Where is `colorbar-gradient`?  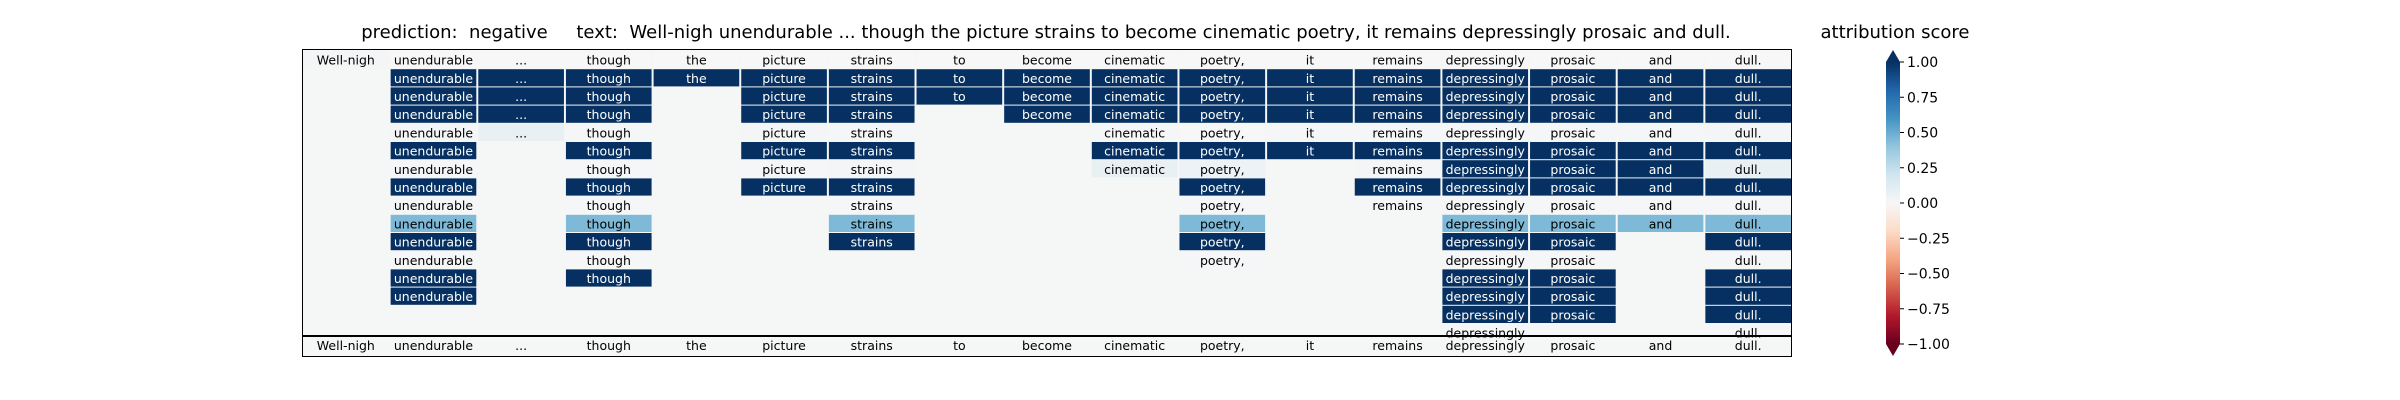
colorbar-gradient is located at coordinates (1893, 203).